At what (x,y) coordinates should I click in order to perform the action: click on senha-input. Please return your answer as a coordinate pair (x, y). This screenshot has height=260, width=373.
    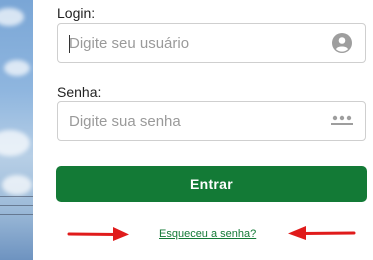
    Looking at the image, I should click on (194, 121).